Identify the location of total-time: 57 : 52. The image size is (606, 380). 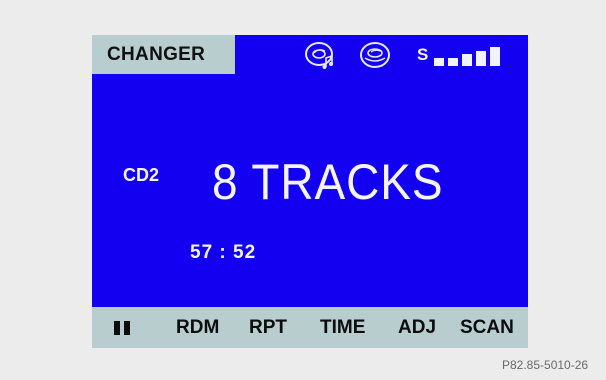
(223, 252).